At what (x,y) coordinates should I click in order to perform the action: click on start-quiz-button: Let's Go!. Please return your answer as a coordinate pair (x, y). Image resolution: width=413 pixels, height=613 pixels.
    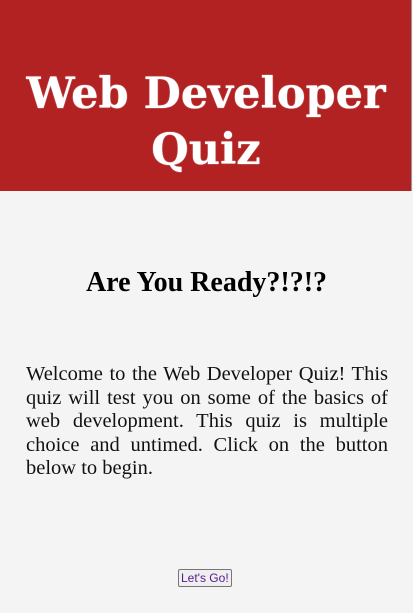
    Looking at the image, I should click on (205, 578).